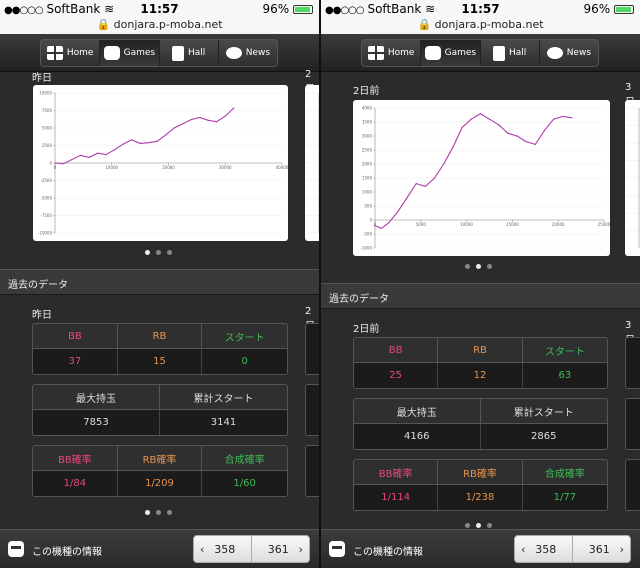 This screenshot has width=640, height=568. I want to click on combined-prob-value: 1/77, so click(564, 497).